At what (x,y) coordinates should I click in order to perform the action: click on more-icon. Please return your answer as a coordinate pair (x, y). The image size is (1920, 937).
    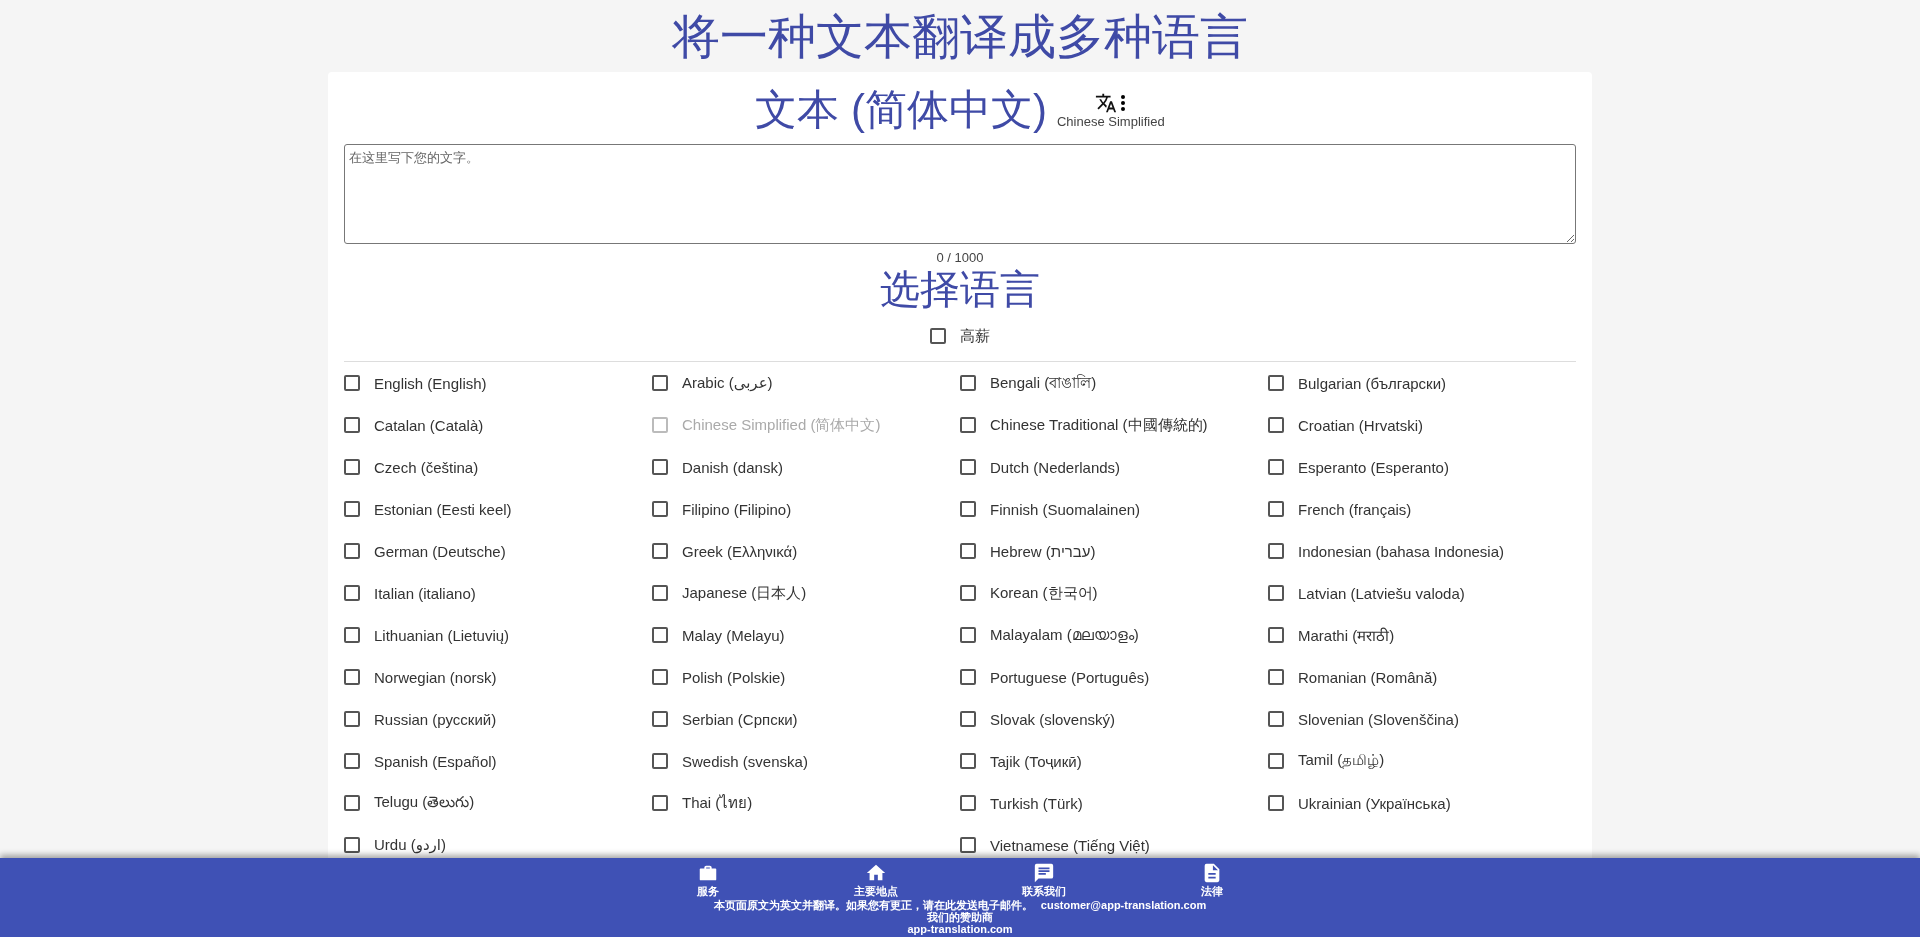
    Looking at the image, I should click on (1122, 102).